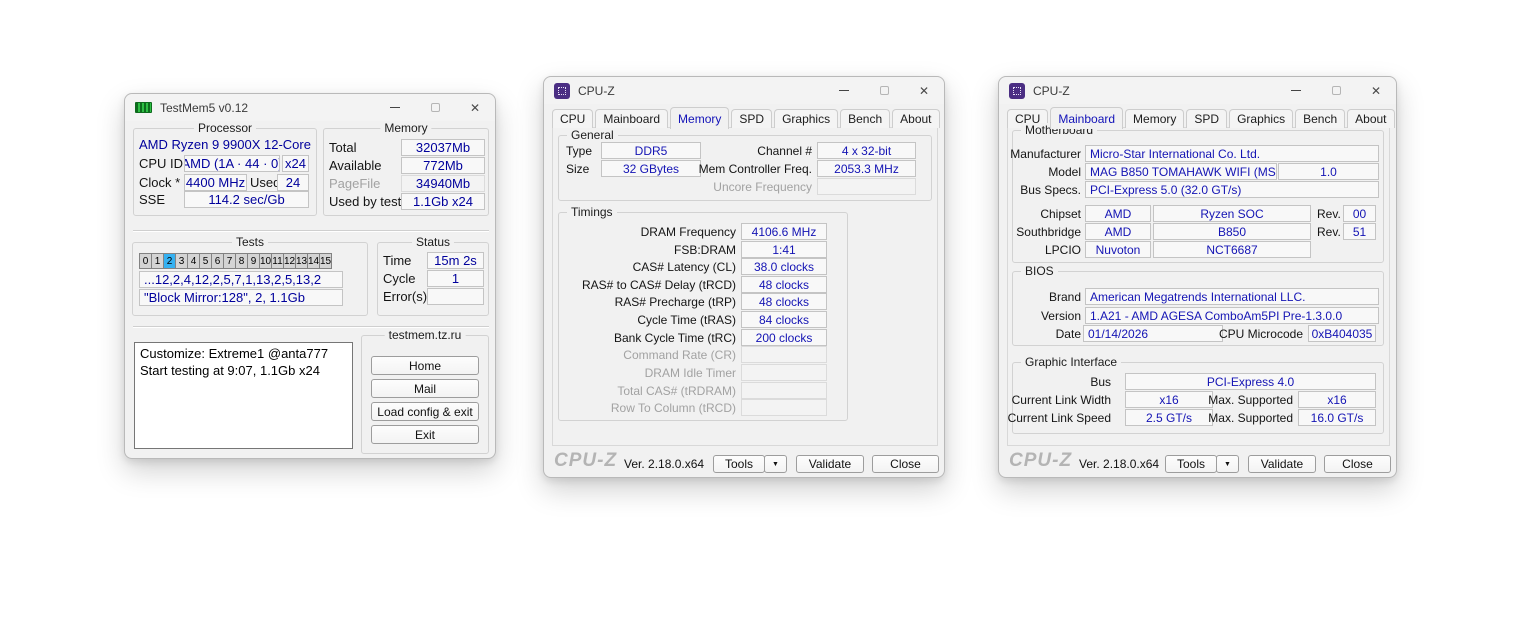  I want to click on sse-value: 114.2 sec/Gb, so click(246, 199).